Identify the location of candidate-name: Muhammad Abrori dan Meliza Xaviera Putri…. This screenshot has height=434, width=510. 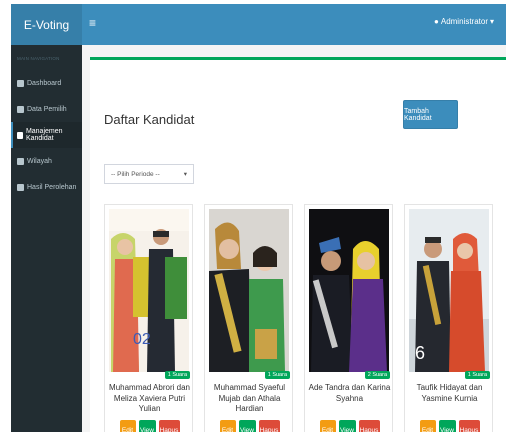
(149, 398).